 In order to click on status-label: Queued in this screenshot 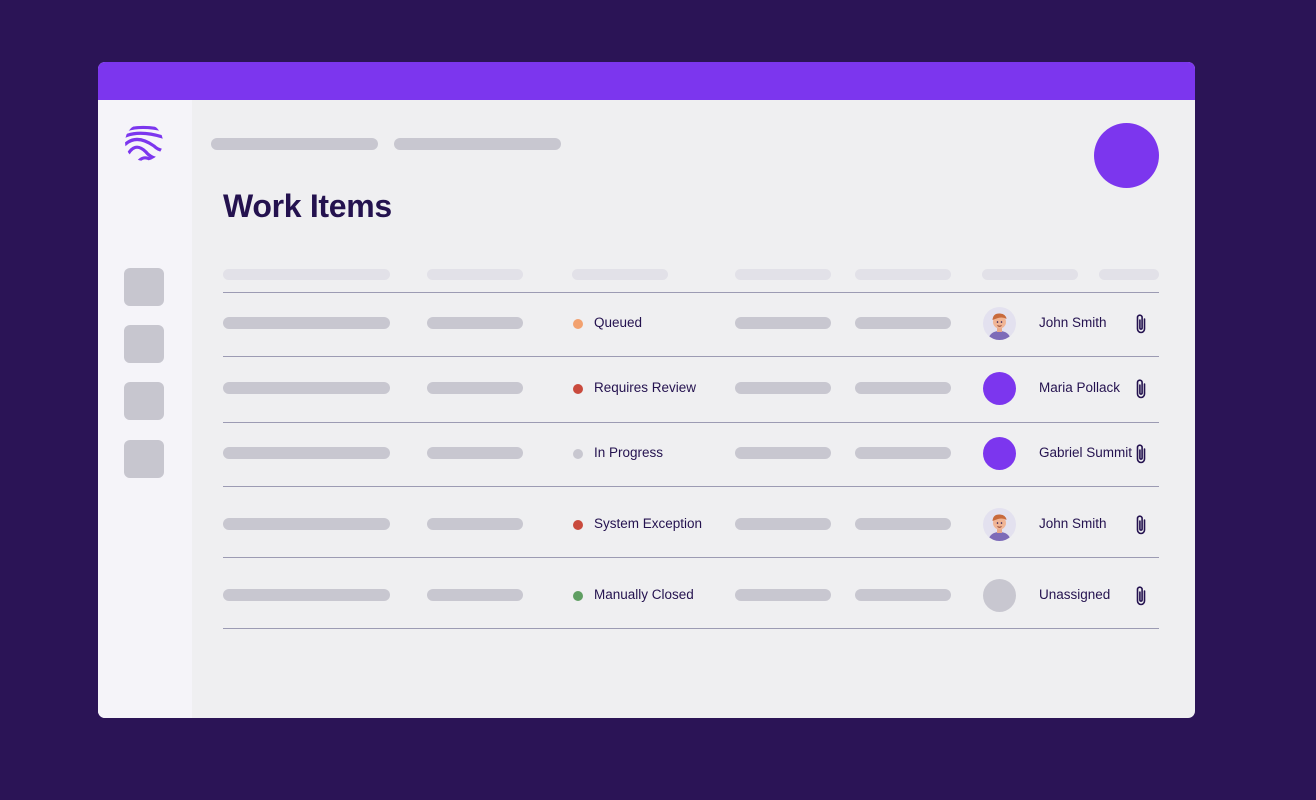, I will do `click(618, 322)`.